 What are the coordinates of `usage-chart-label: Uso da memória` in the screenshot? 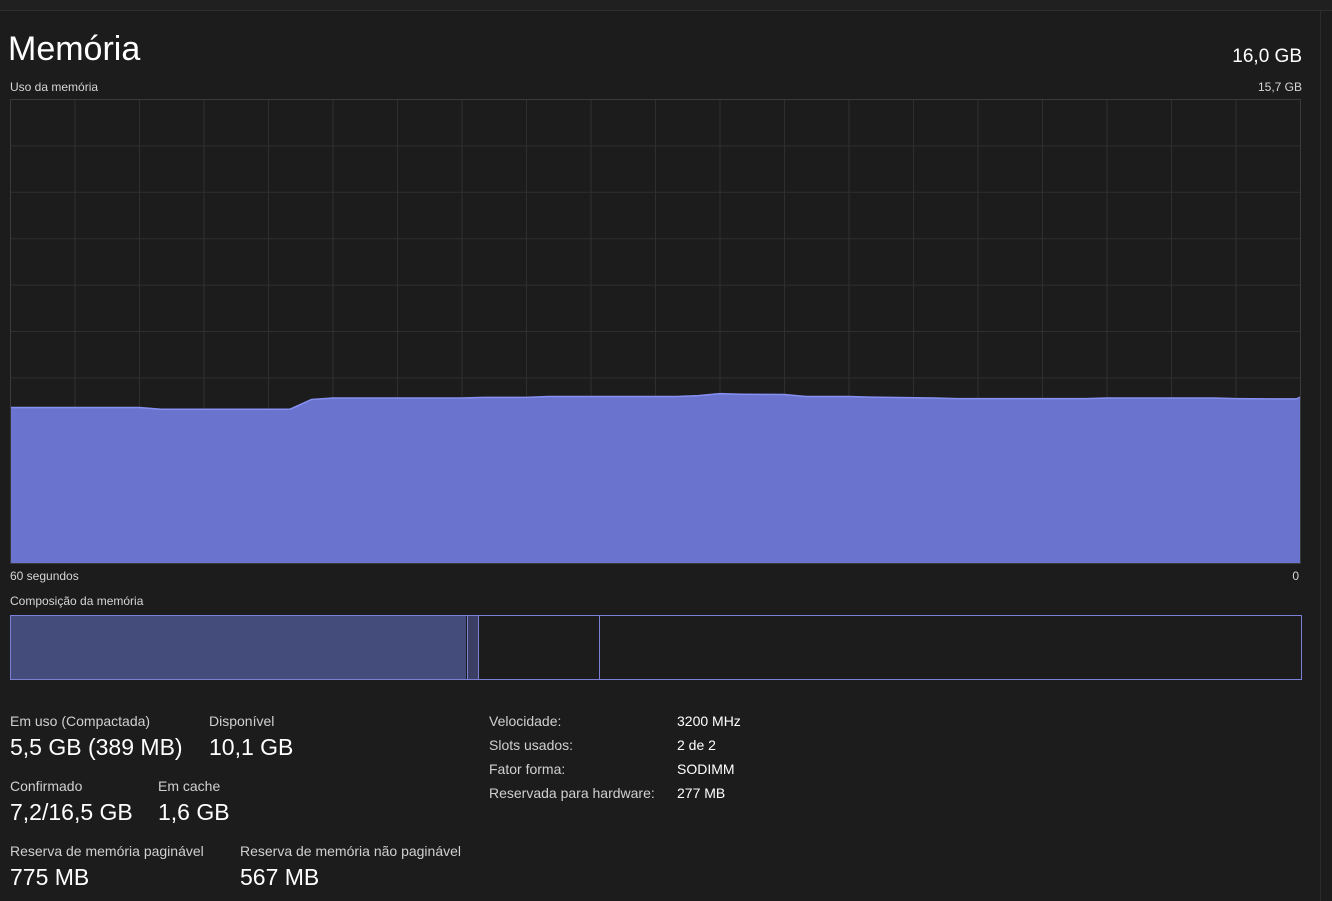 It's located at (54, 87).